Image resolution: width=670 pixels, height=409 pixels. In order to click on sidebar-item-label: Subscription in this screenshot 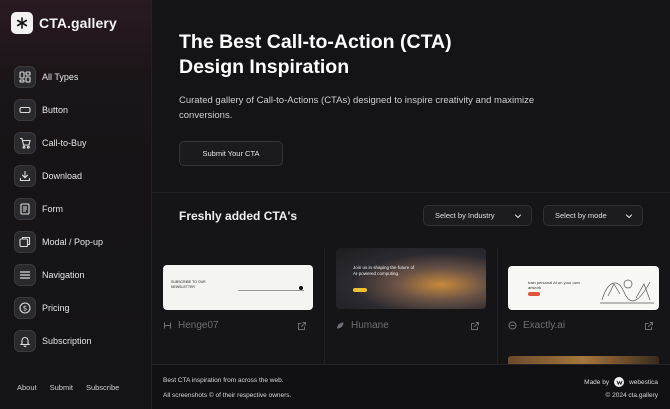, I will do `click(67, 341)`.